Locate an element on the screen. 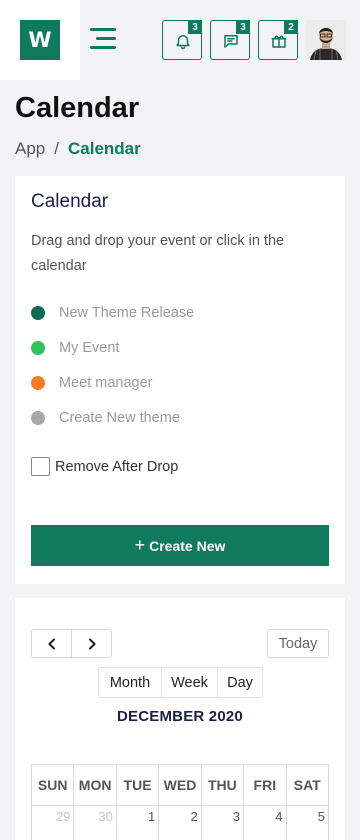  day-number: 2 is located at coordinates (194, 816).